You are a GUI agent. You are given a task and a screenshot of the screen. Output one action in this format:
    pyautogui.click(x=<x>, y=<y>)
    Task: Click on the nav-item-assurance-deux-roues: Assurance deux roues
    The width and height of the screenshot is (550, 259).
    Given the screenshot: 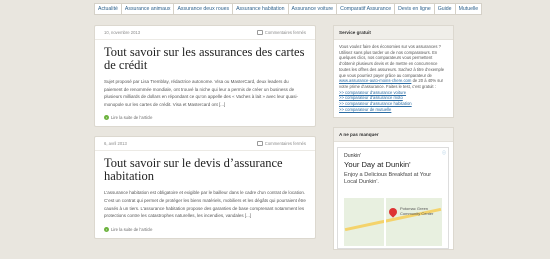 What is the action you would take?
    pyautogui.click(x=204, y=9)
    